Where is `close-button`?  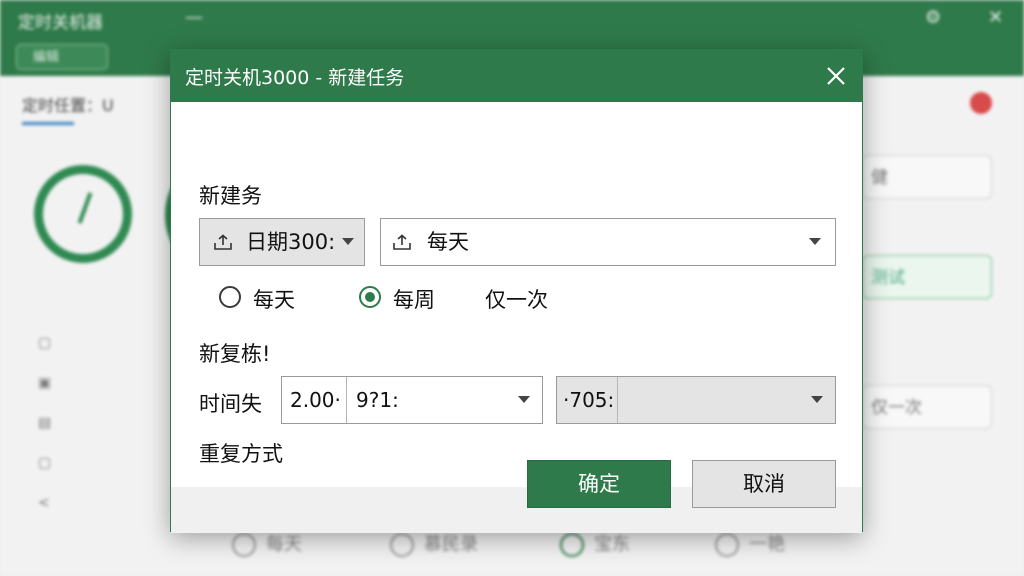 close-button is located at coordinates (836, 76).